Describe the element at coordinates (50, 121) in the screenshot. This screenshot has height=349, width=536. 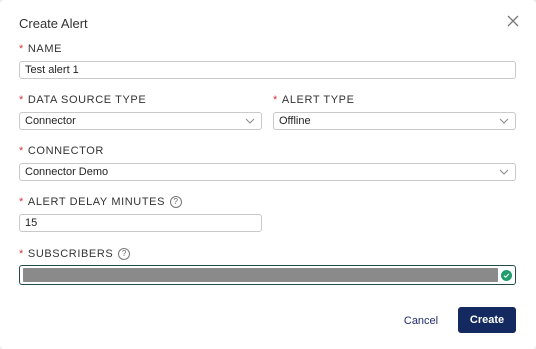
I see `data-source-type-value: Connector` at that location.